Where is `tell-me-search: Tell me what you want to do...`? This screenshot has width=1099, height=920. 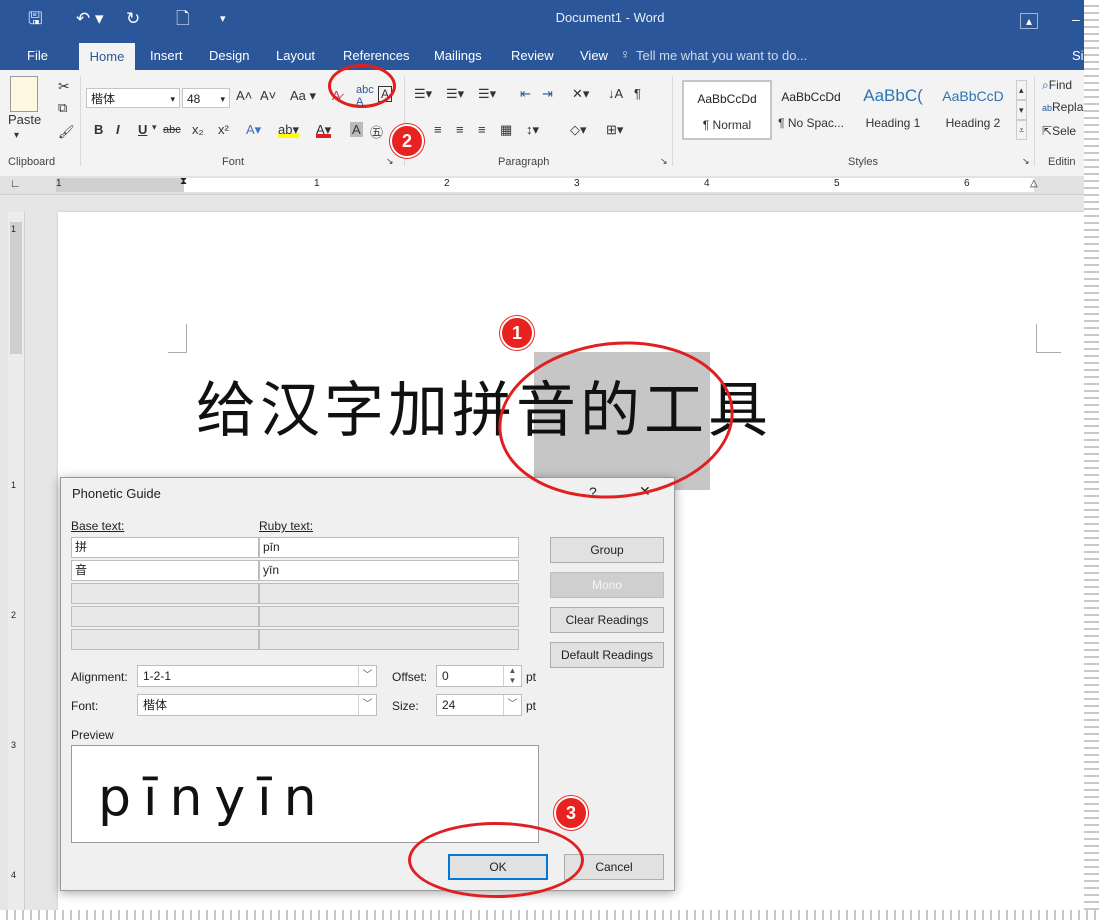 tell-me-search: Tell me what you want to do... is located at coordinates (721, 55).